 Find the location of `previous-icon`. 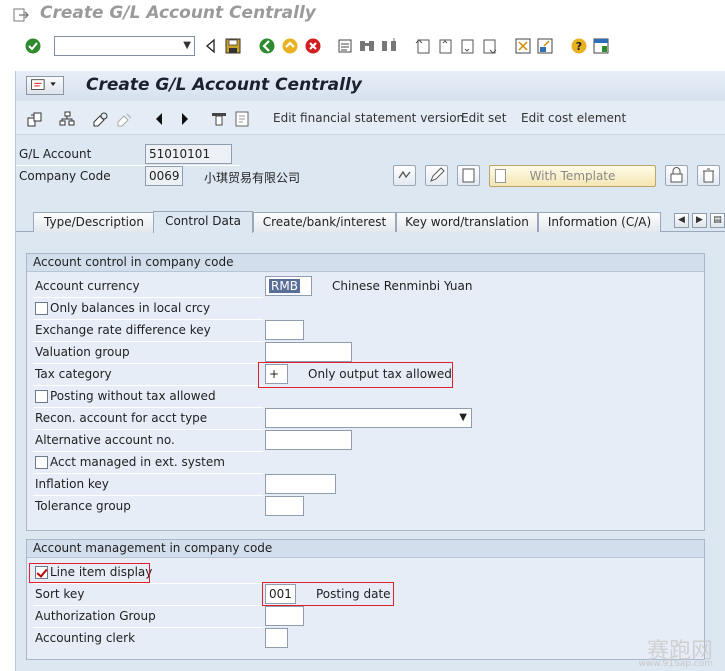

previous-icon is located at coordinates (159, 119).